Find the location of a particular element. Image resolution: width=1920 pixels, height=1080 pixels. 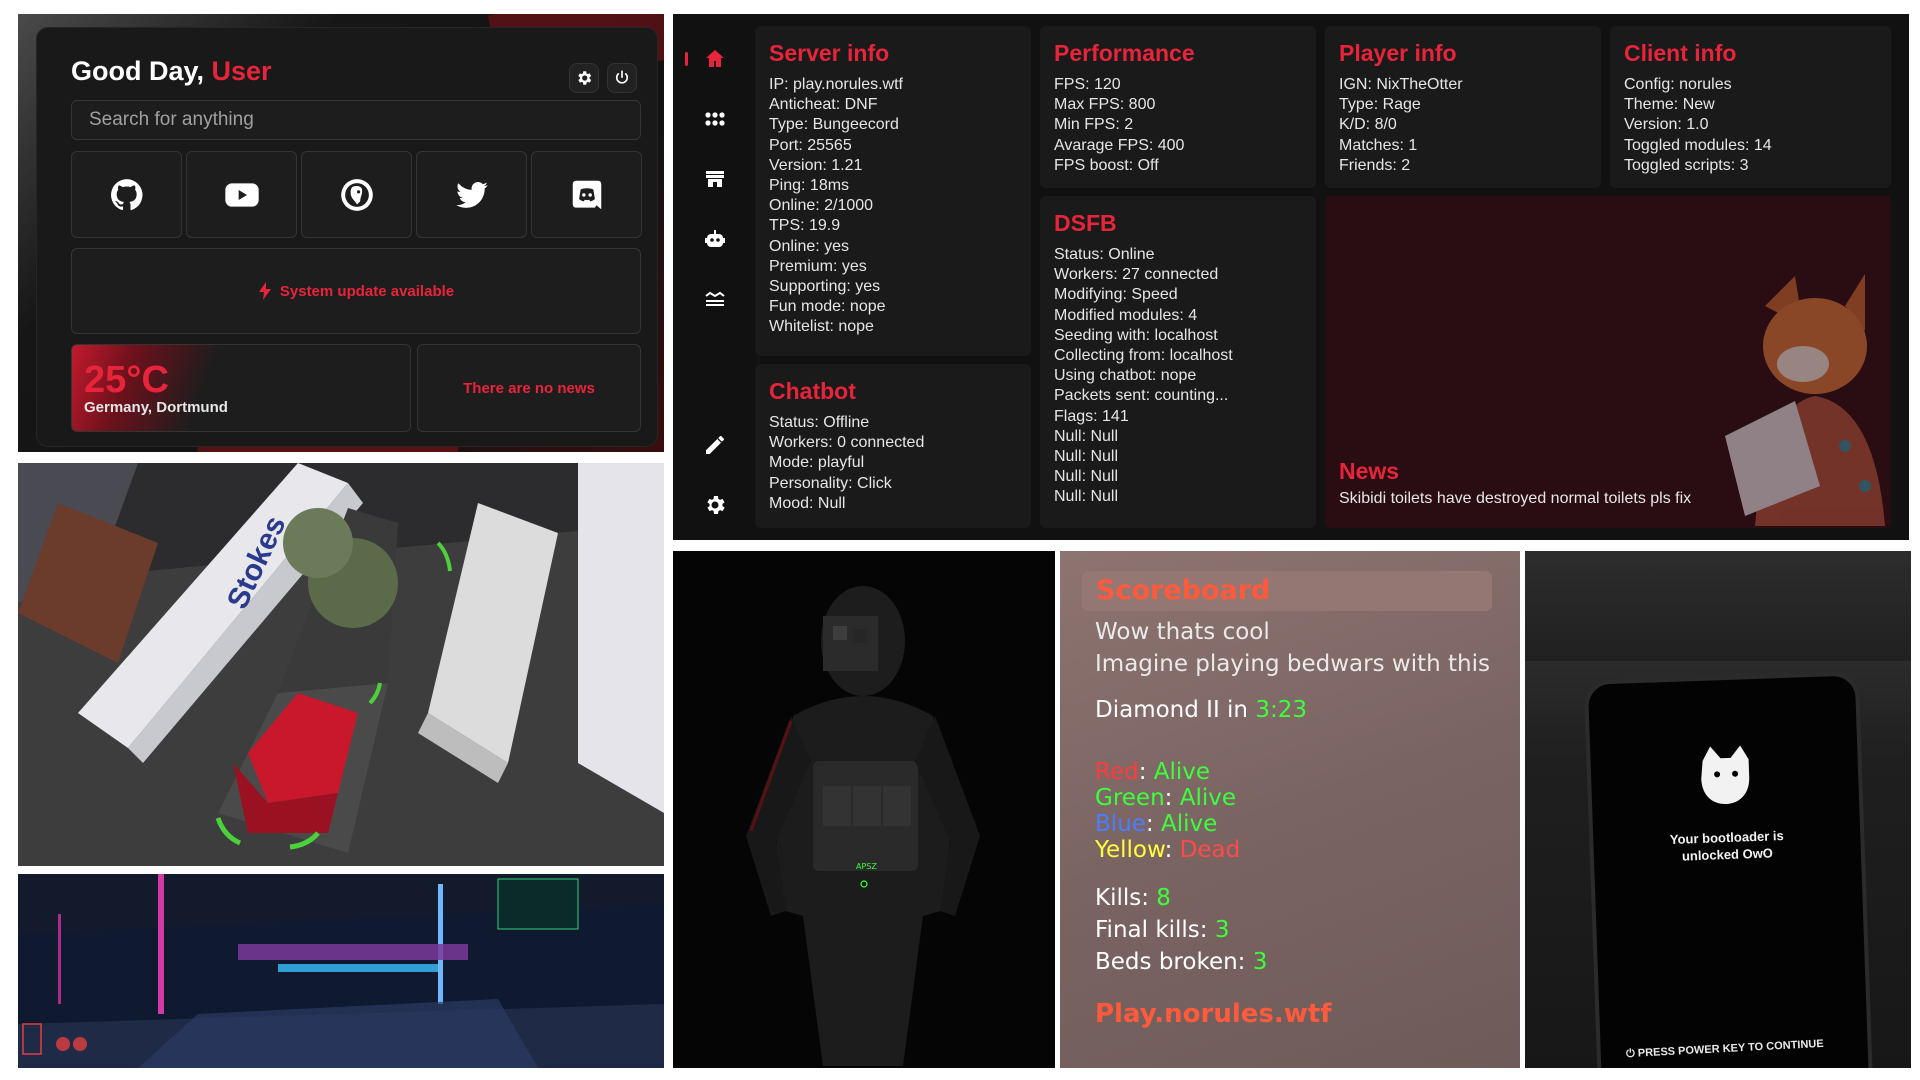

info-line: Workers: 27 connected is located at coordinates (1136, 275).